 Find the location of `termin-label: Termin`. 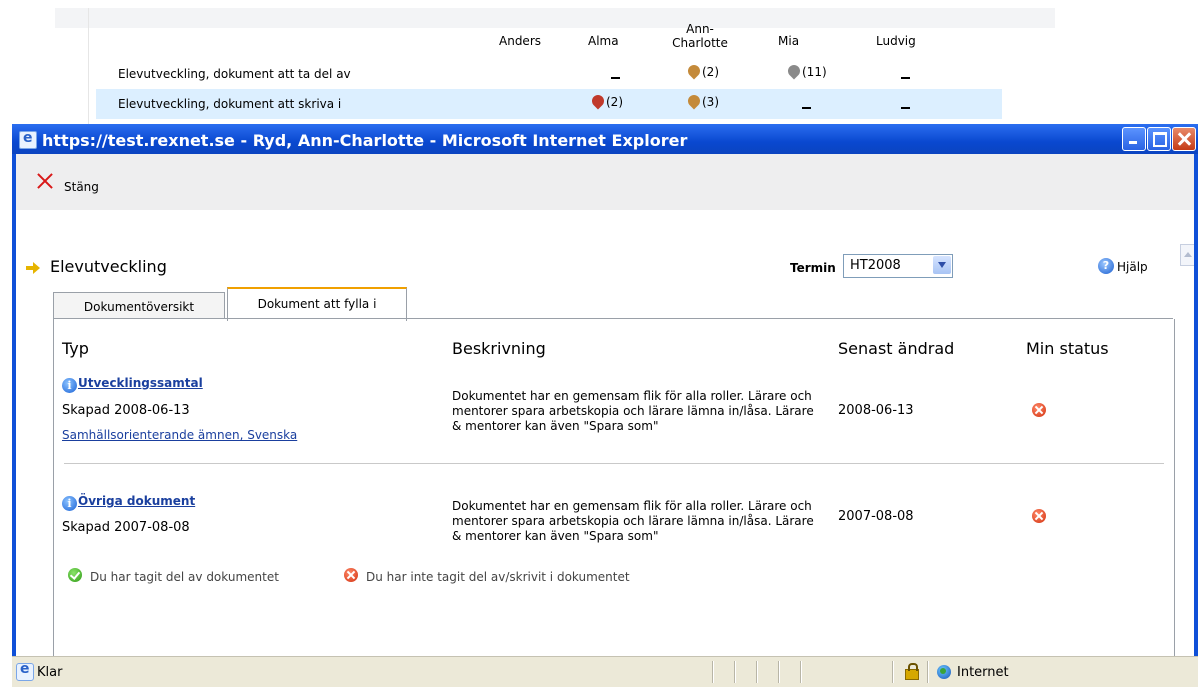

termin-label: Termin is located at coordinates (813, 268).